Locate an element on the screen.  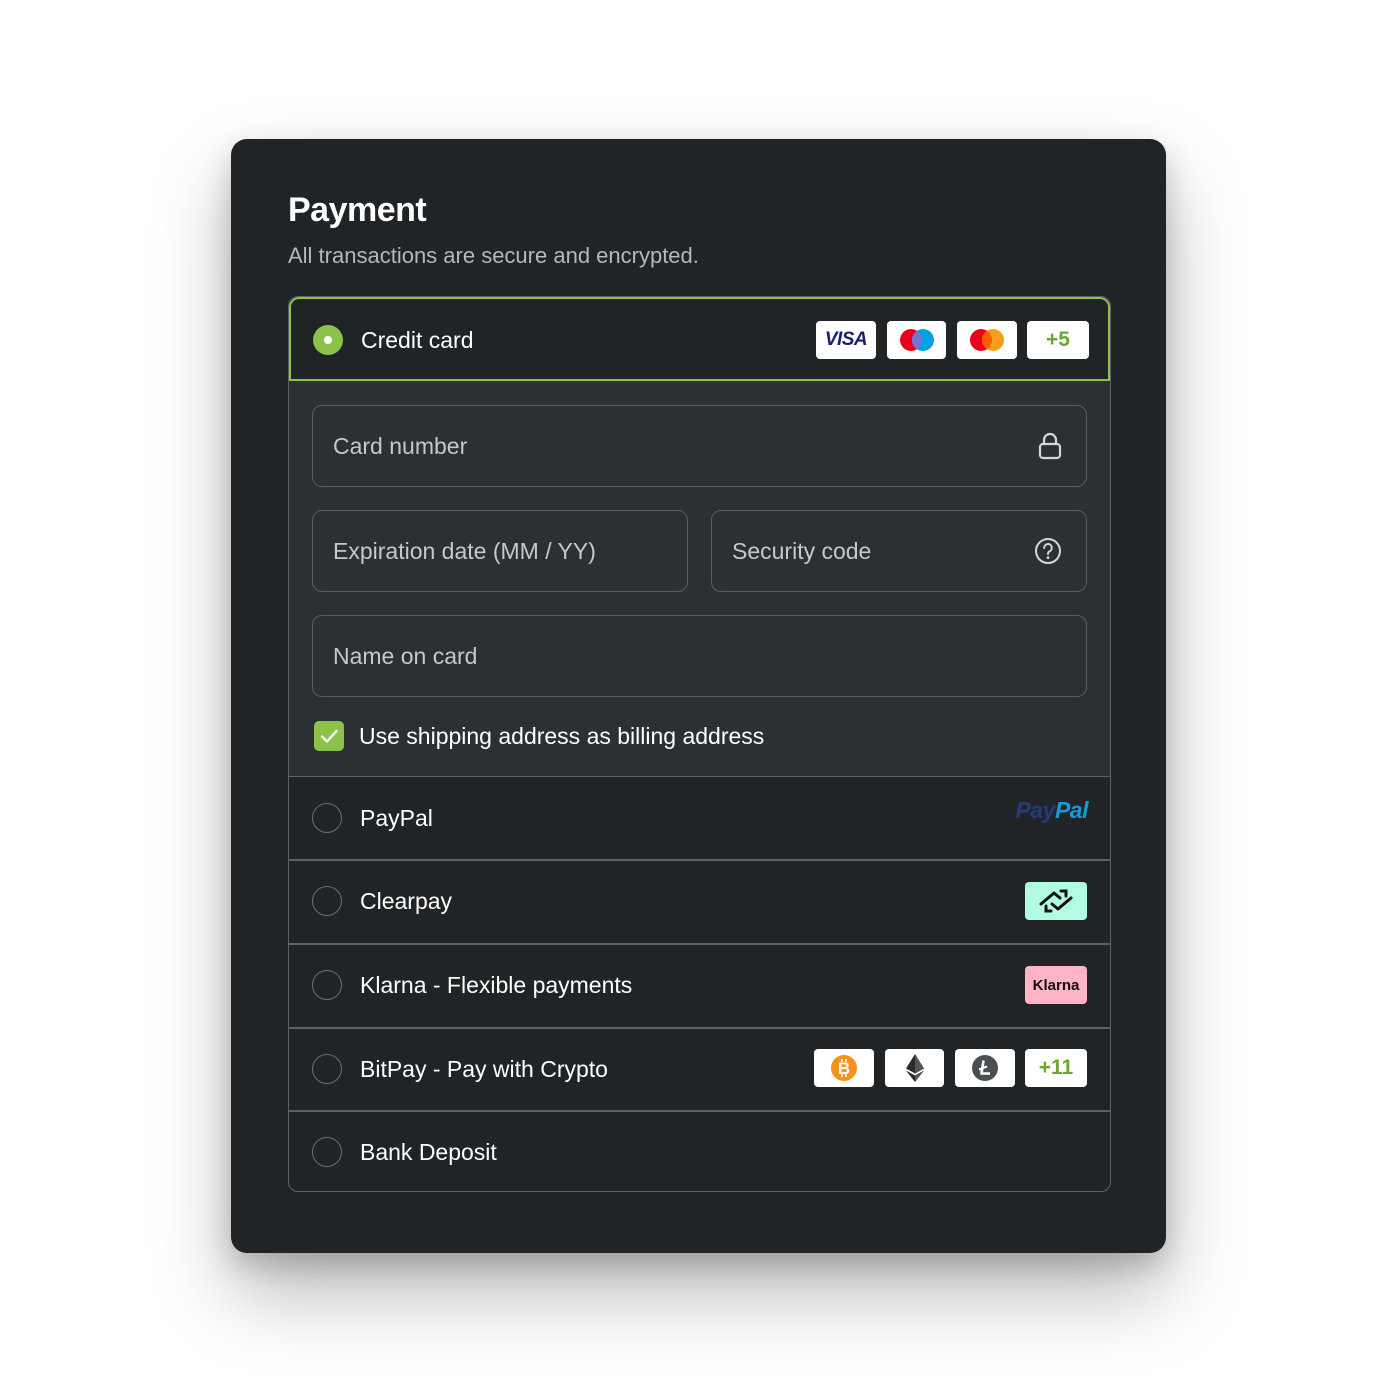
clearpay-logo is located at coordinates (1056, 901).